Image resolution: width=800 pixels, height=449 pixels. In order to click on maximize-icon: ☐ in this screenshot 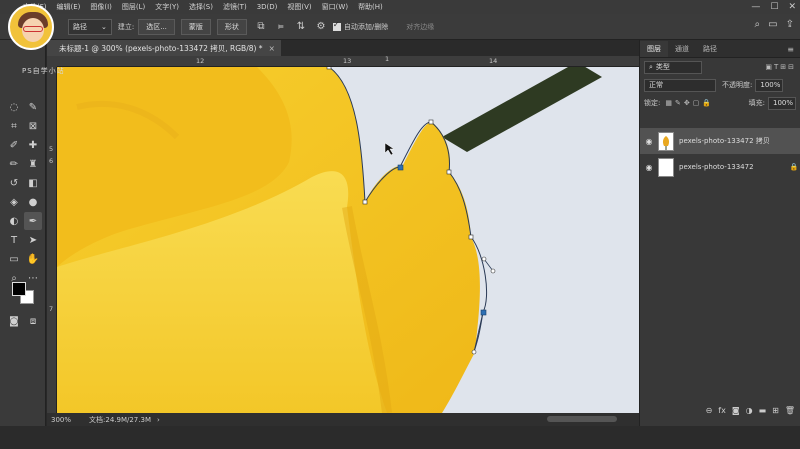, I will do `click(774, 7)`.